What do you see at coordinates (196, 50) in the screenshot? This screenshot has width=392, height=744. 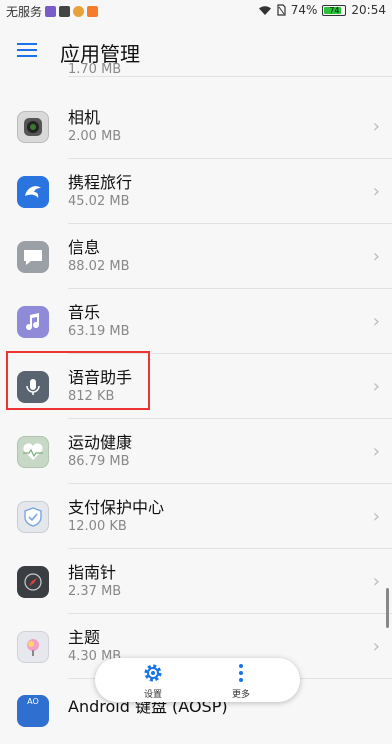 I see `app-bar: 应用管理` at bounding box center [196, 50].